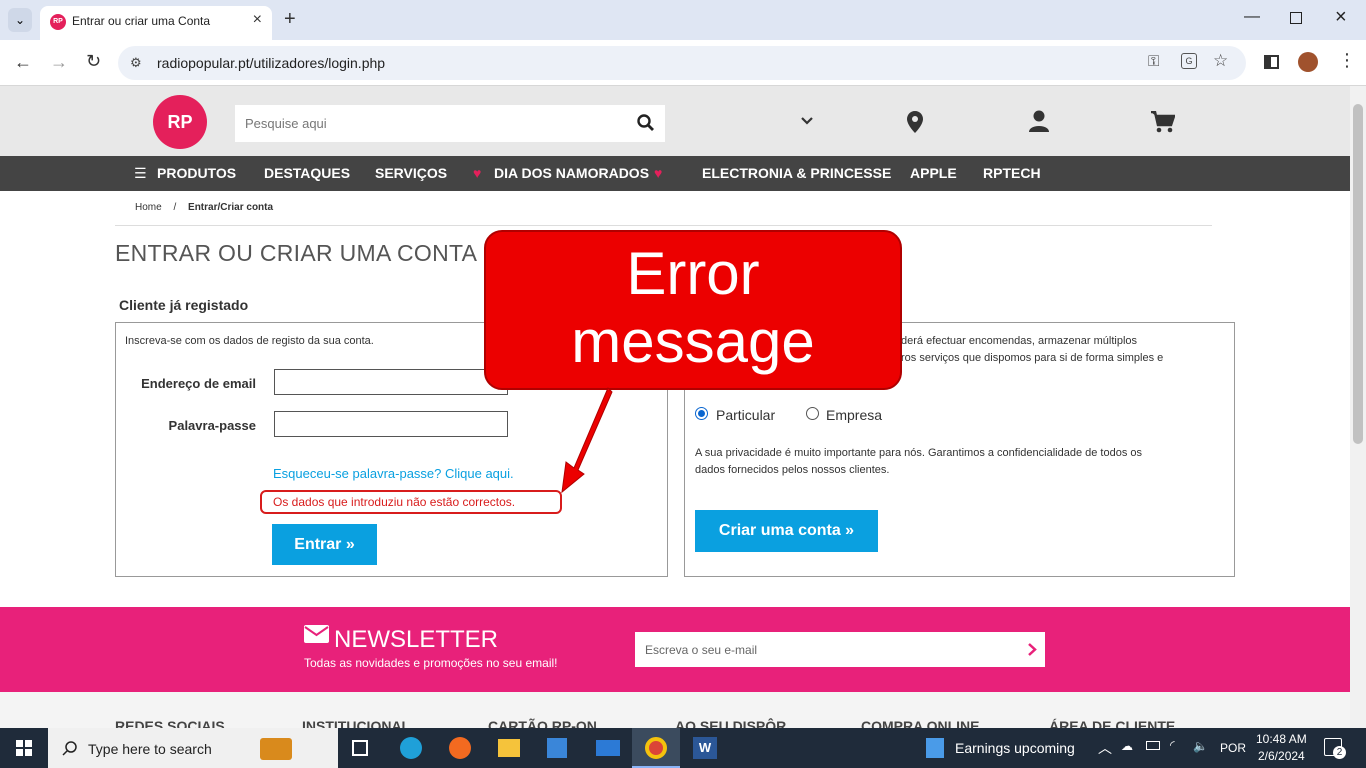  What do you see at coordinates (557, 748) in the screenshot?
I see `store-icon` at bounding box center [557, 748].